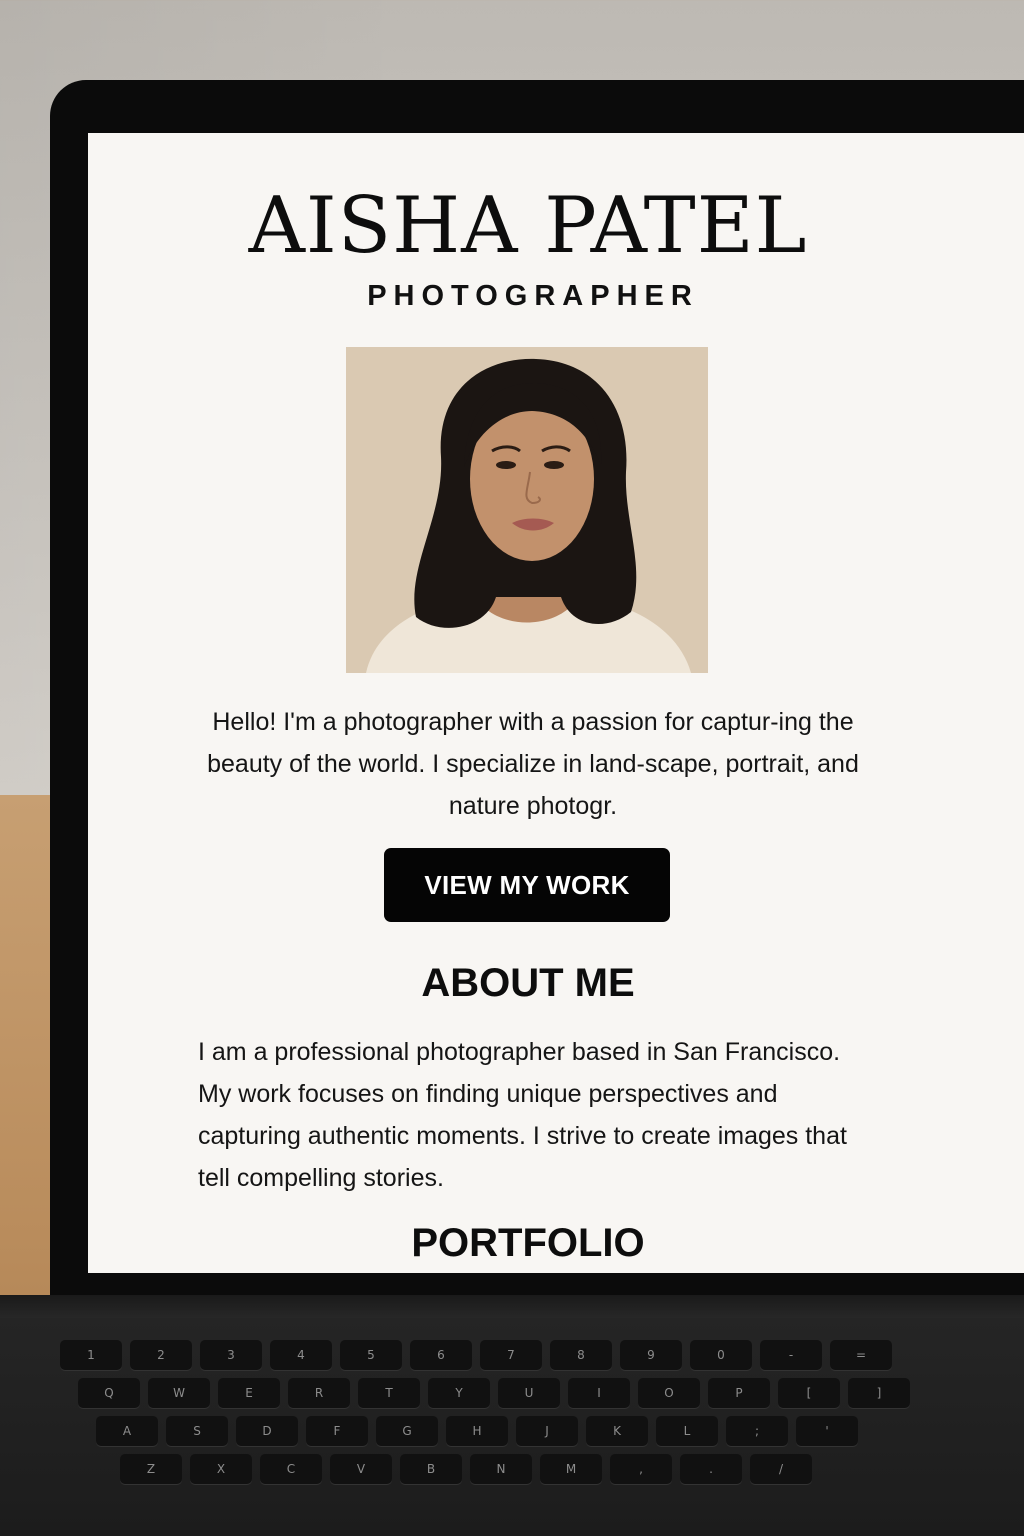 Image resolution: width=1024 pixels, height=1536 pixels. I want to click on keyboard-key: 4, so click(301, 1355).